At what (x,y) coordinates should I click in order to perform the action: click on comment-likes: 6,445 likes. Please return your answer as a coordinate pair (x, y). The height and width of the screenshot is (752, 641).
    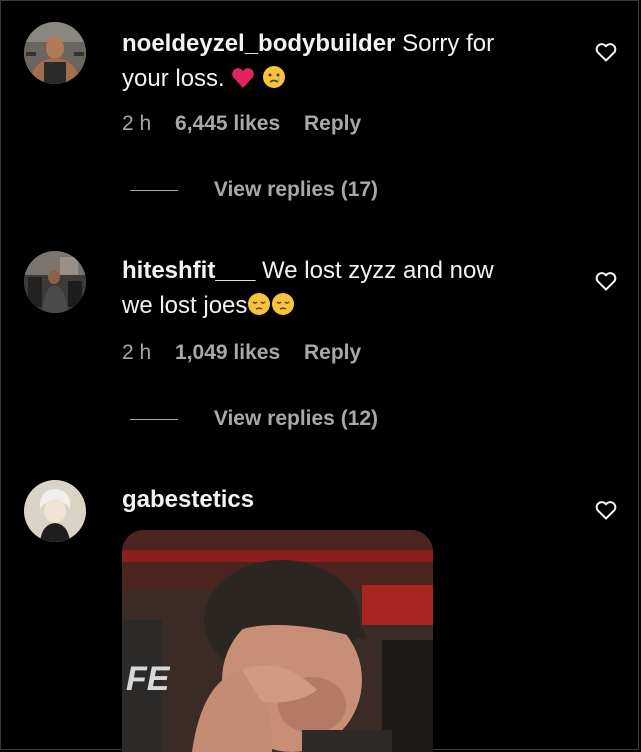
    Looking at the image, I should click on (227, 123).